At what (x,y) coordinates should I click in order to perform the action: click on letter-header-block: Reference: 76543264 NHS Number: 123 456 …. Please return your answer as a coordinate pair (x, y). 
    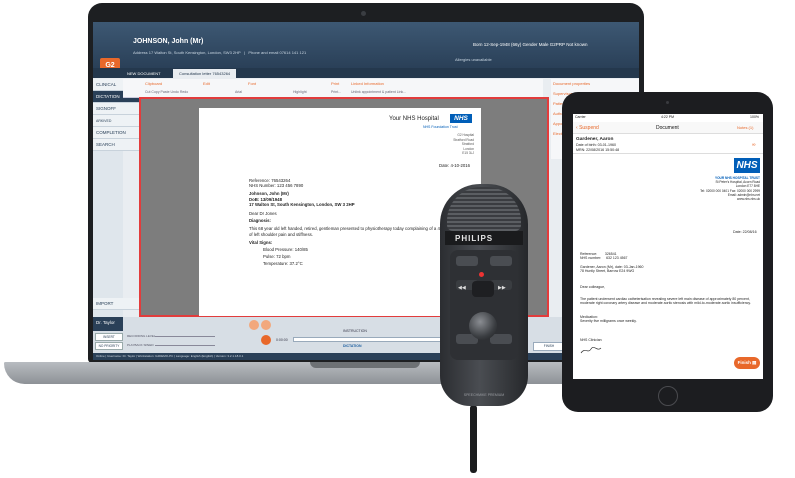
    Looking at the image, I should click on (360, 222).